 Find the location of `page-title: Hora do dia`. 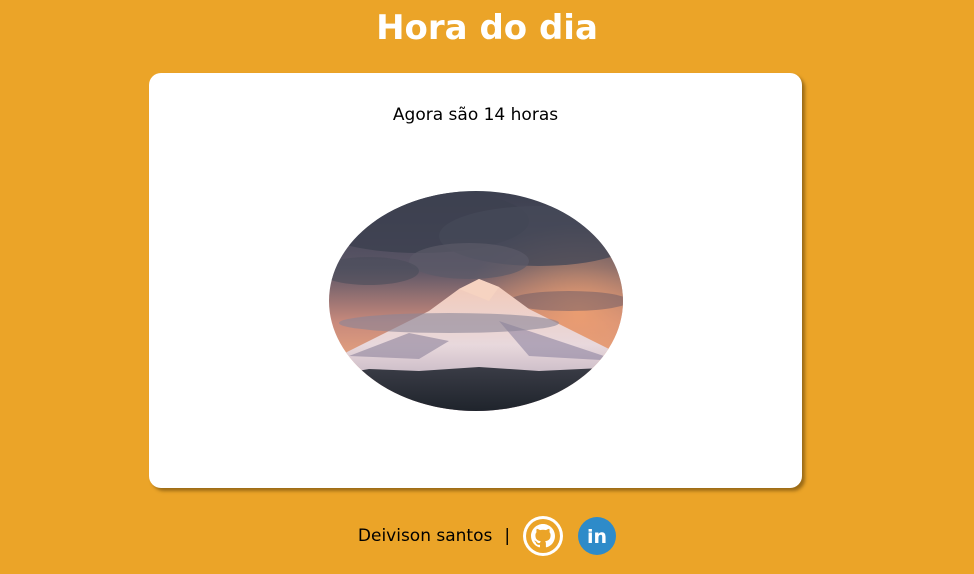

page-title: Hora do dia is located at coordinates (487, 28).